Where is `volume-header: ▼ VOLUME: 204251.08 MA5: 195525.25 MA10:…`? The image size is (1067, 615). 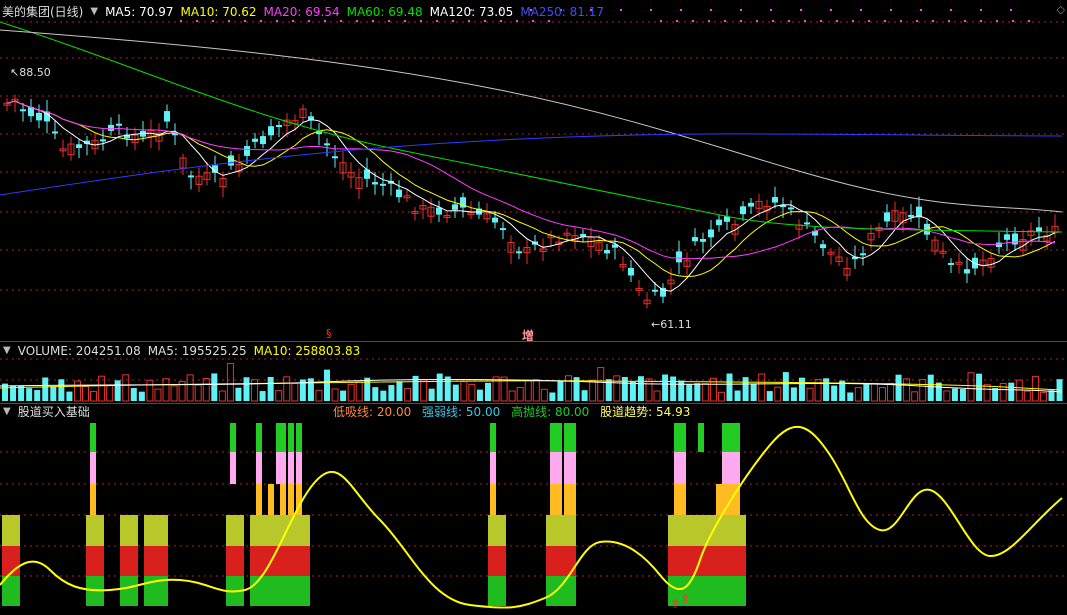 volume-header: ▼ VOLUME: 204251.08 MA5: 195525.25 MA10:… is located at coordinates (183, 351).